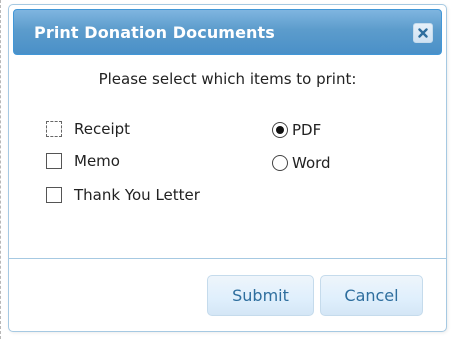 The height and width of the screenshot is (339, 455). What do you see at coordinates (54, 129) in the screenshot?
I see `receipt-checkbox` at bounding box center [54, 129].